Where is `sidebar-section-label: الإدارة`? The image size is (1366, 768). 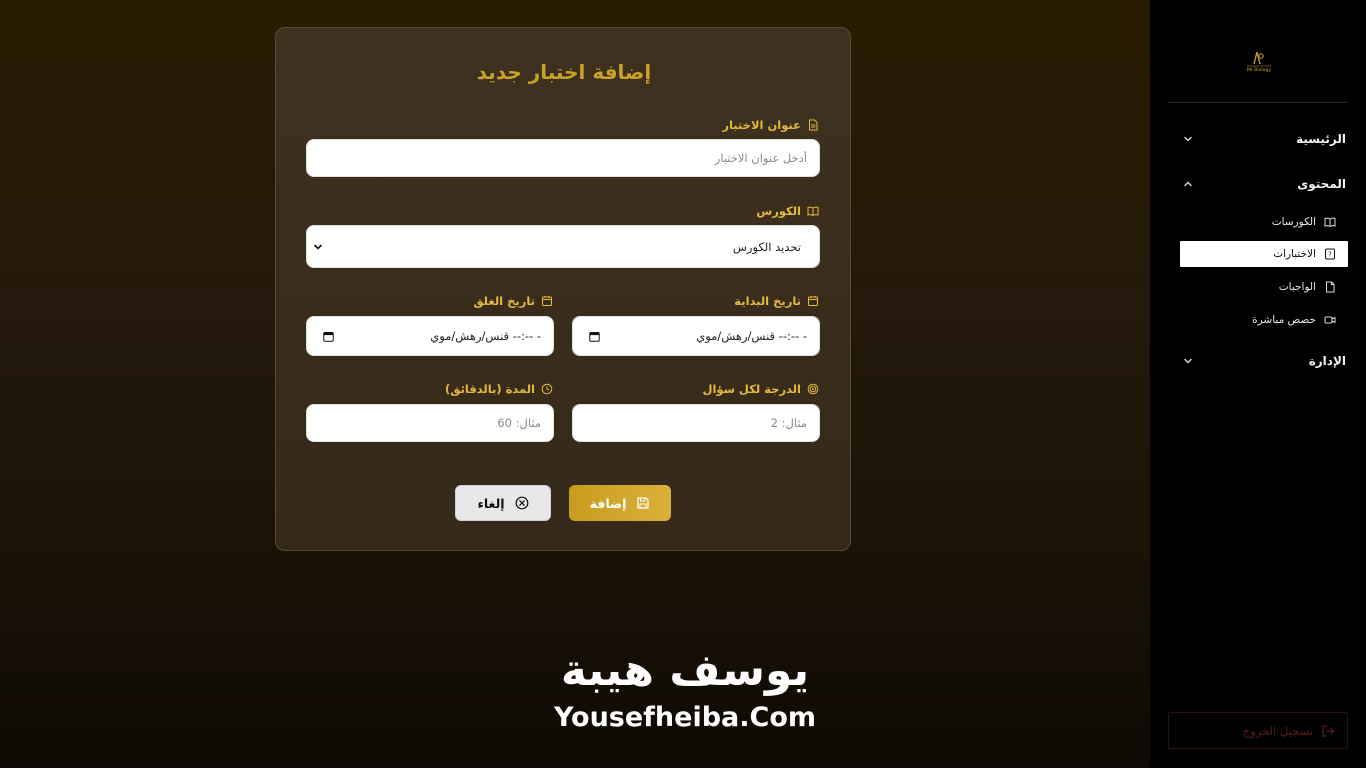 sidebar-section-label: الإدارة is located at coordinates (1327, 361).